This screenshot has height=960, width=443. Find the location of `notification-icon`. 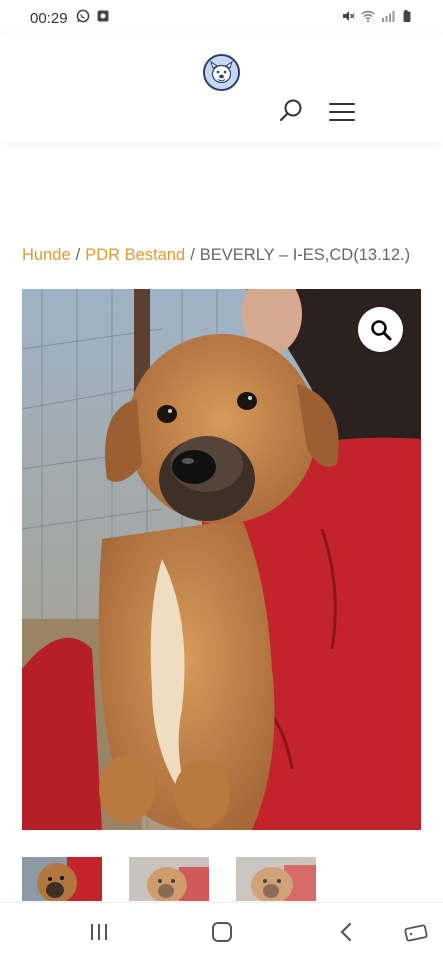

notification-icon is located at coordinates (103, 16).